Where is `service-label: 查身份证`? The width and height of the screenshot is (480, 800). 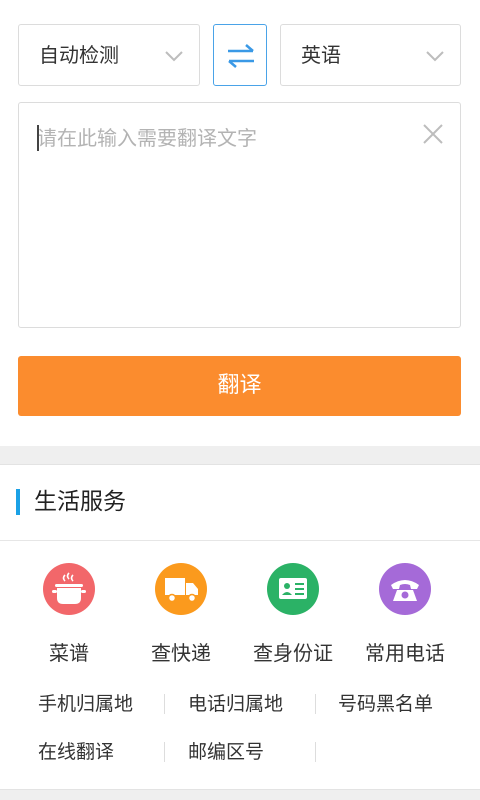 service-label: 查身份证 is located at coordinates (293, 653).